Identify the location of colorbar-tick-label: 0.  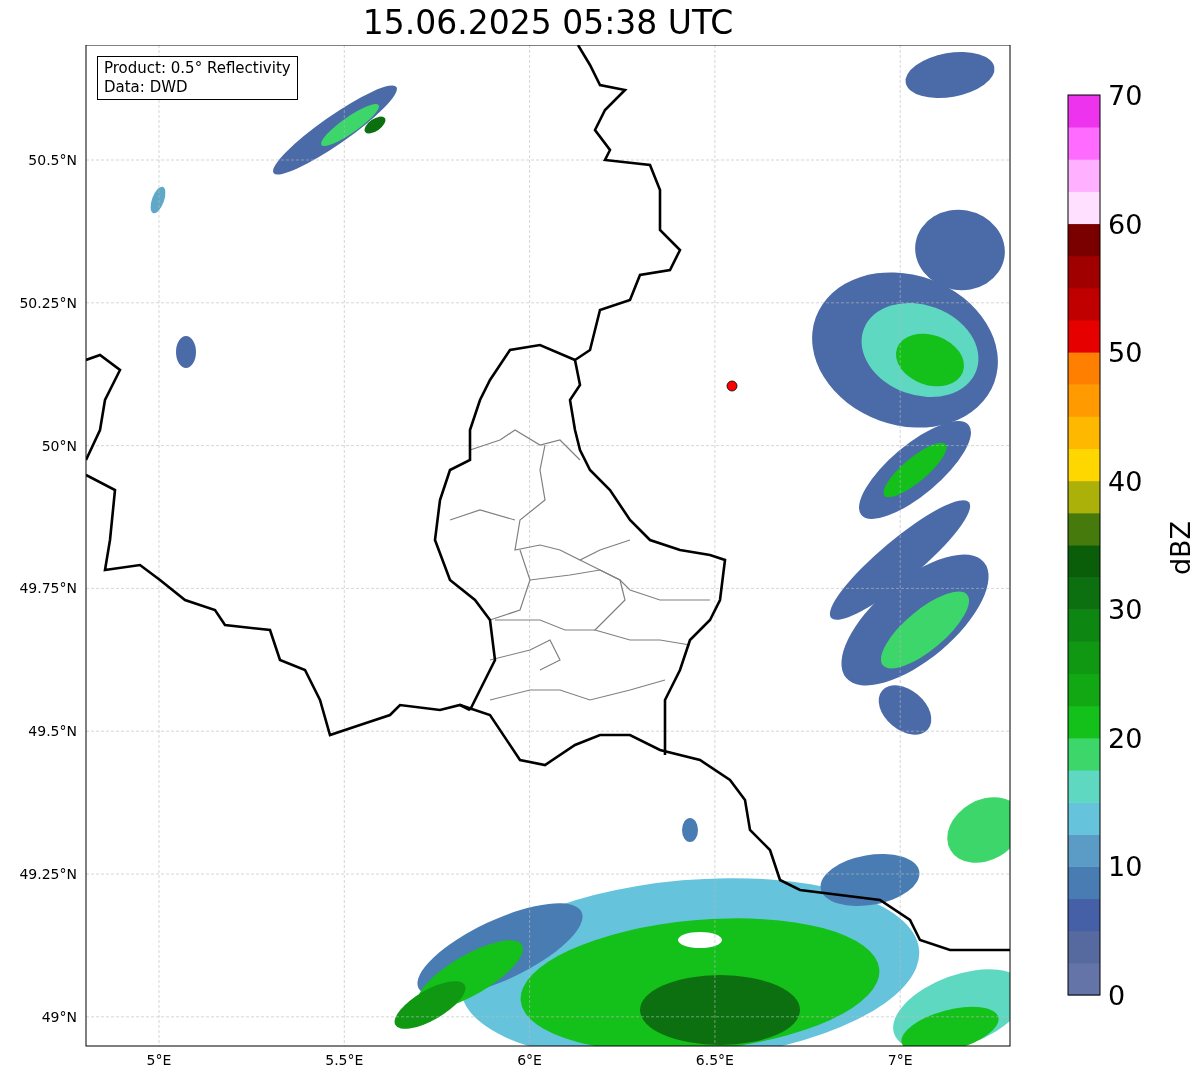
(1117, 995).